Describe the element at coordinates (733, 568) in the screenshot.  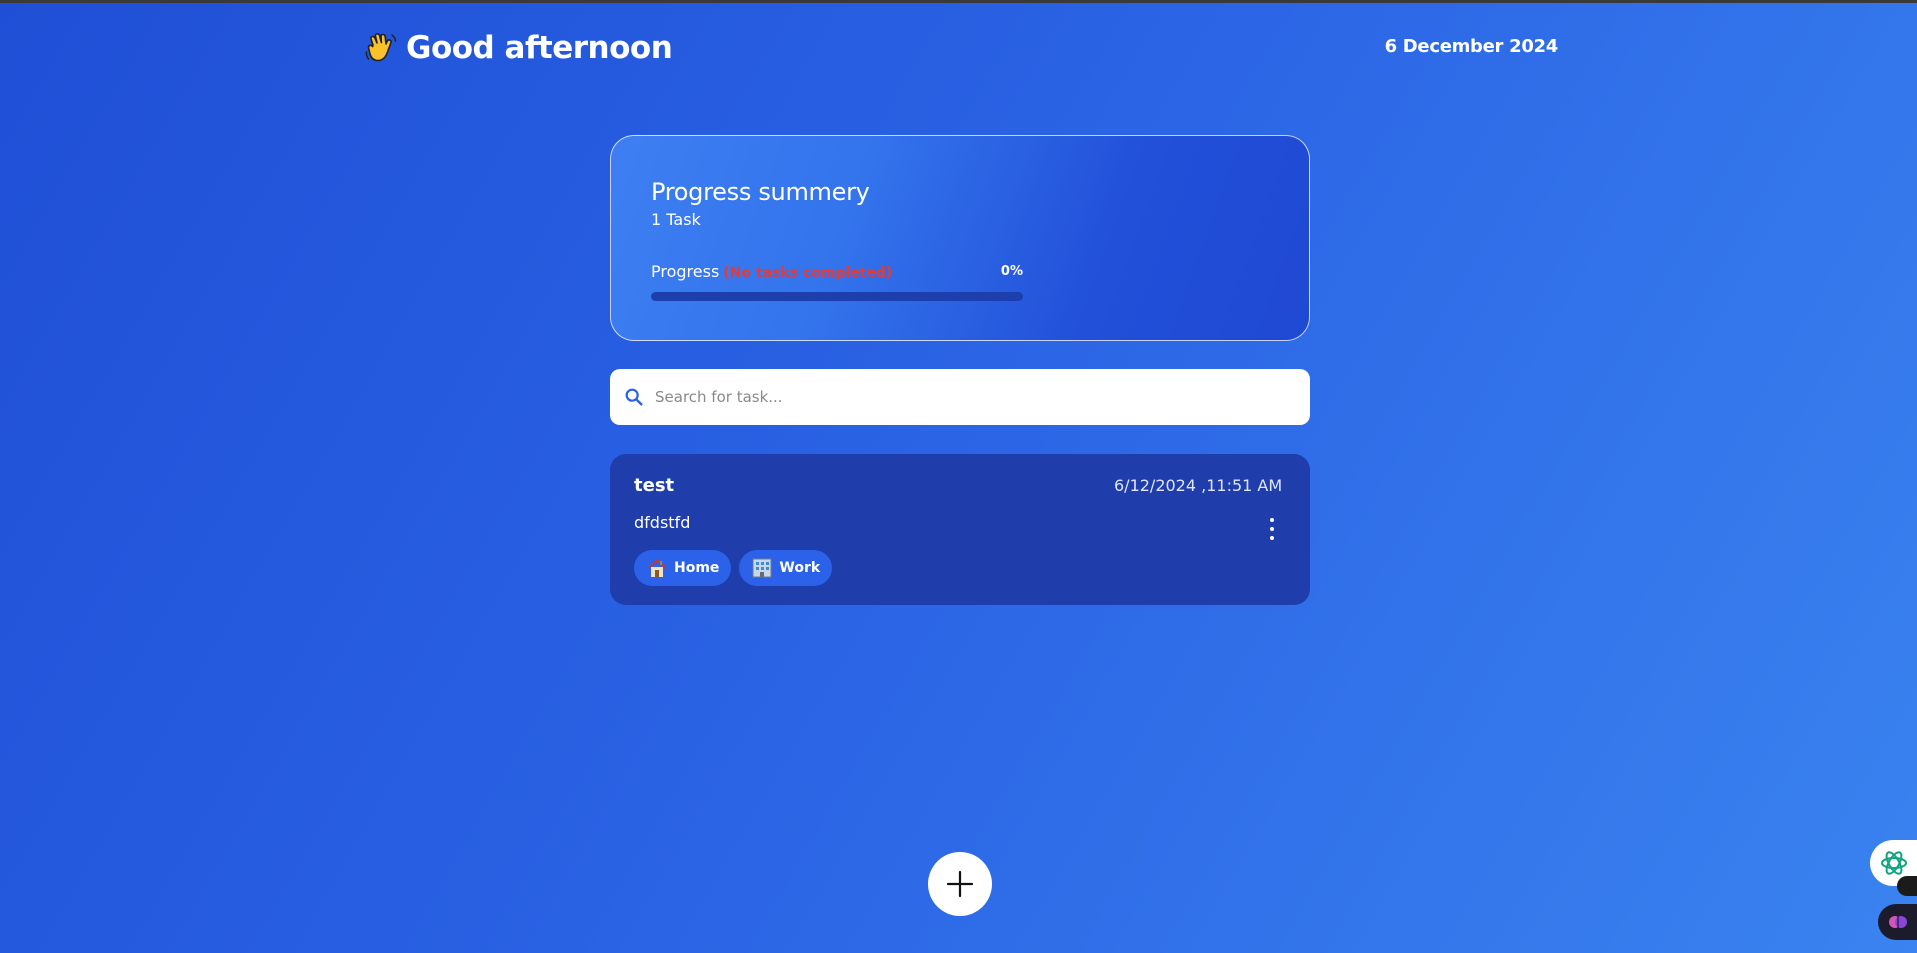
I see `task-categories: Home Work` at that location.